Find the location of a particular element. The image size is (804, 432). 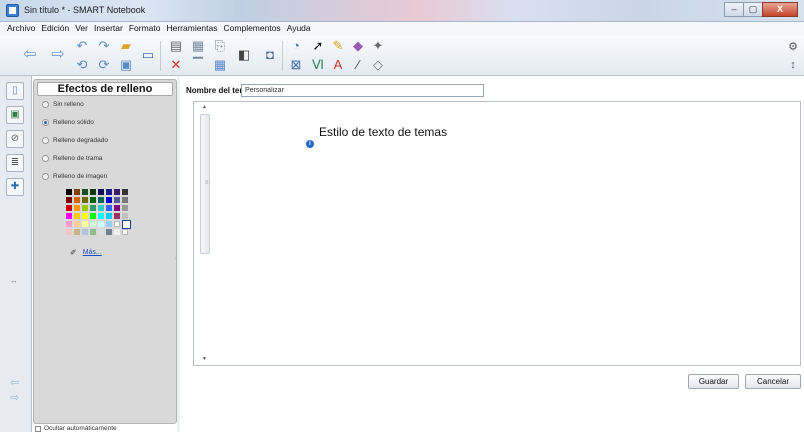

menu-archivo: Archivo is located at coordinates (21, 28).